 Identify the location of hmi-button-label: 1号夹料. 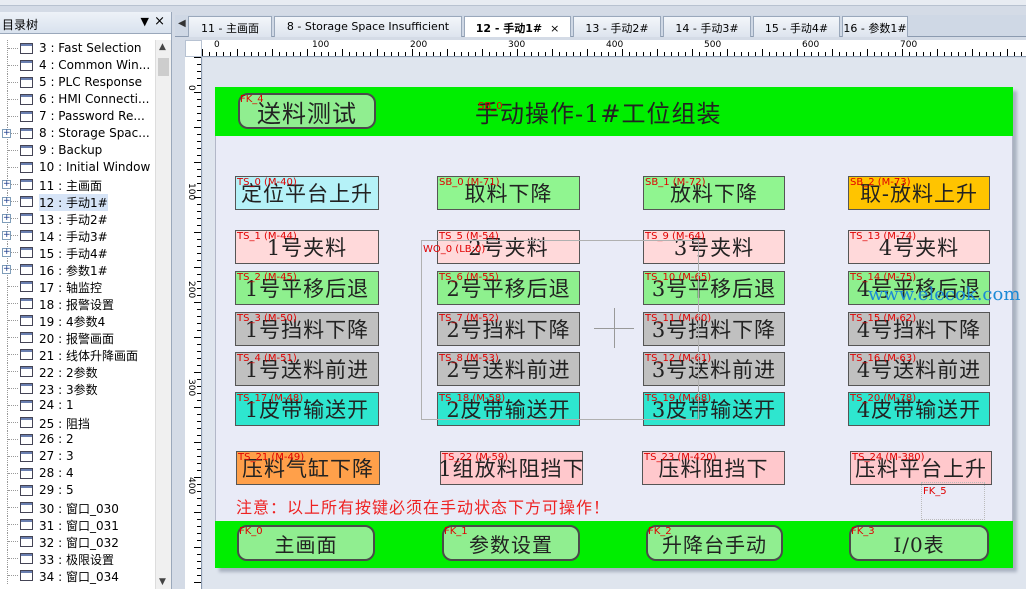
(307, 248).